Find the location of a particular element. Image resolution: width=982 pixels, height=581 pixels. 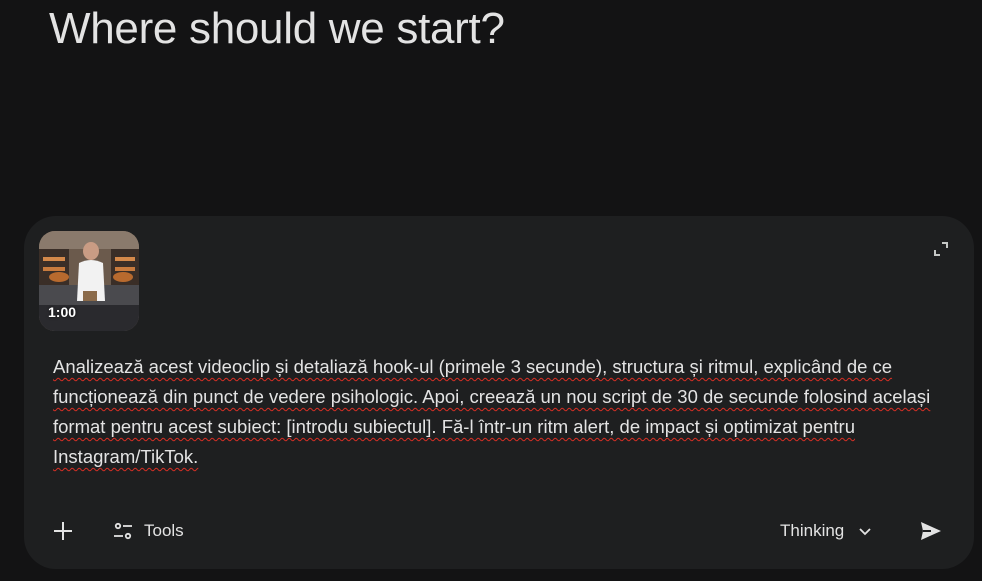

send-icon is located at coordinates (931, 531).